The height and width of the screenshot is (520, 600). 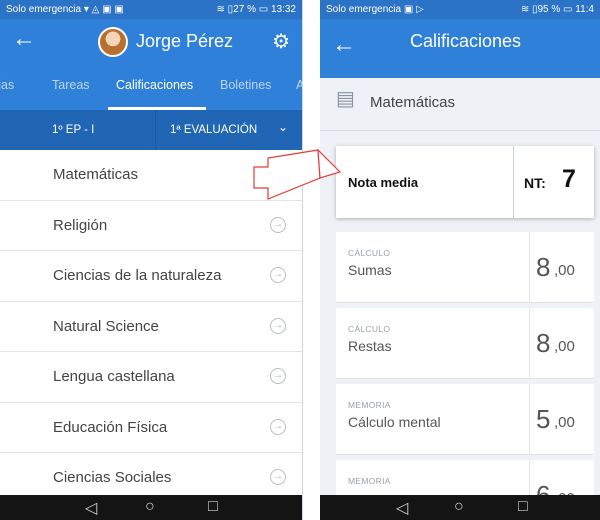 I want to click on arrow-shape, so click(x=287, y=174).